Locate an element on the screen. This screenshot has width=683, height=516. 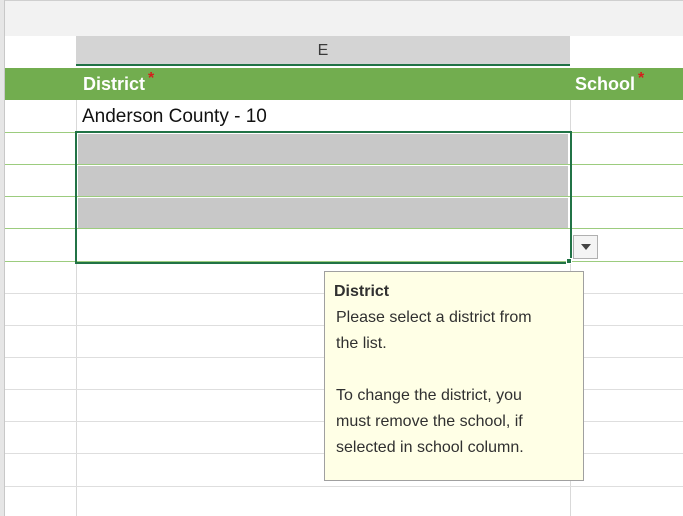
triangle-down-icon is located at coordinates (585, 247).